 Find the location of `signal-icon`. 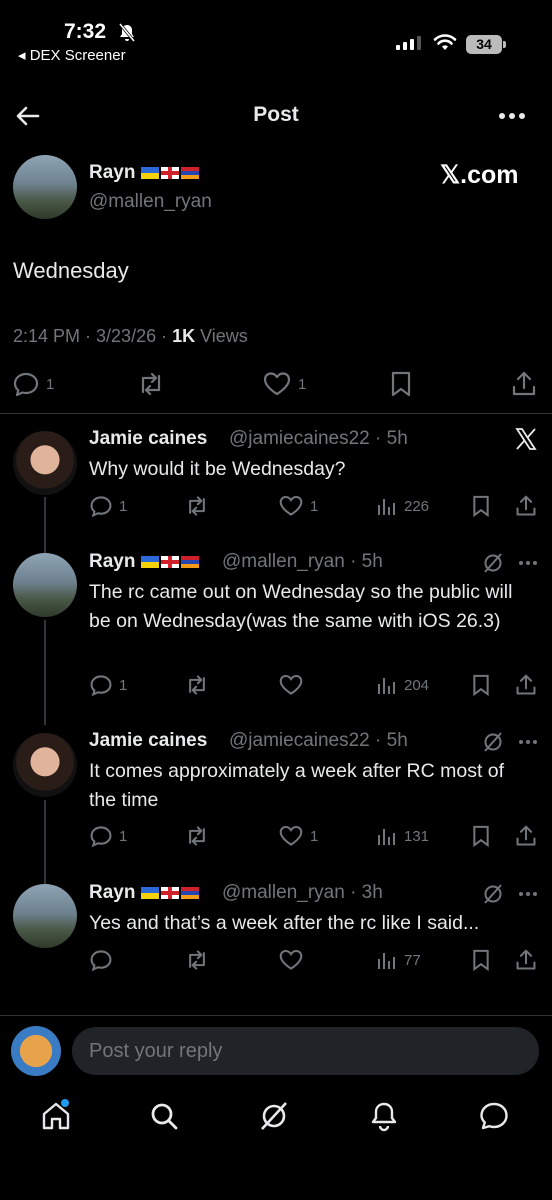

signal-icon is located at coordinates (408, 43).